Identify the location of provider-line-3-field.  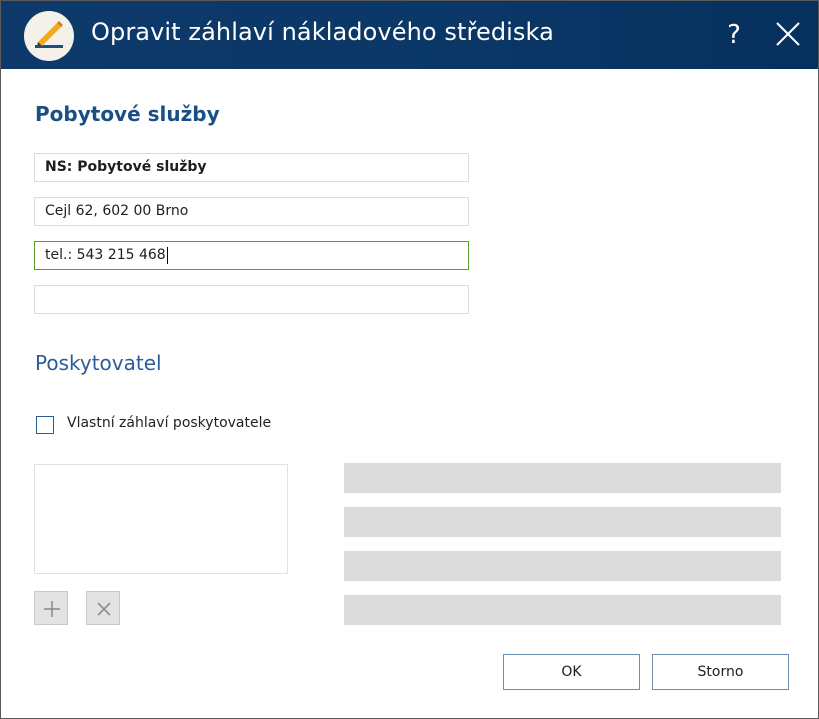
(562, 566).